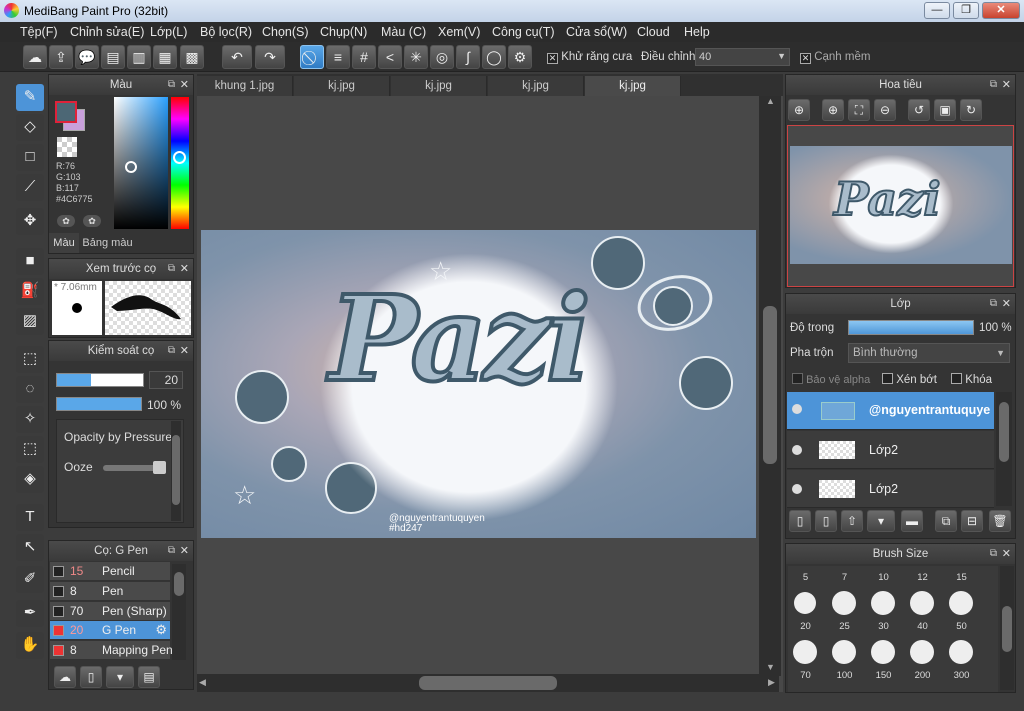 This screenshot has height=711, width=1024. Describe the element at coordinates (442, 57) in the screenshot. I see `concentric-snap-icon: ◎` at that location.